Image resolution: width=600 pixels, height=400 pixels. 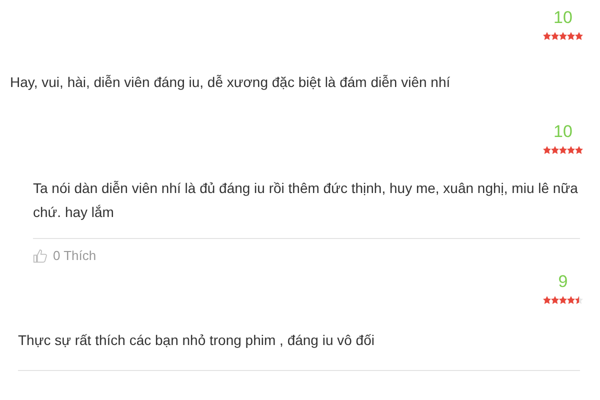 What do you see at coordinates (40, 255) in the screenshot?
I see `thumbs-up-icon` at bounding box center [40, 255].